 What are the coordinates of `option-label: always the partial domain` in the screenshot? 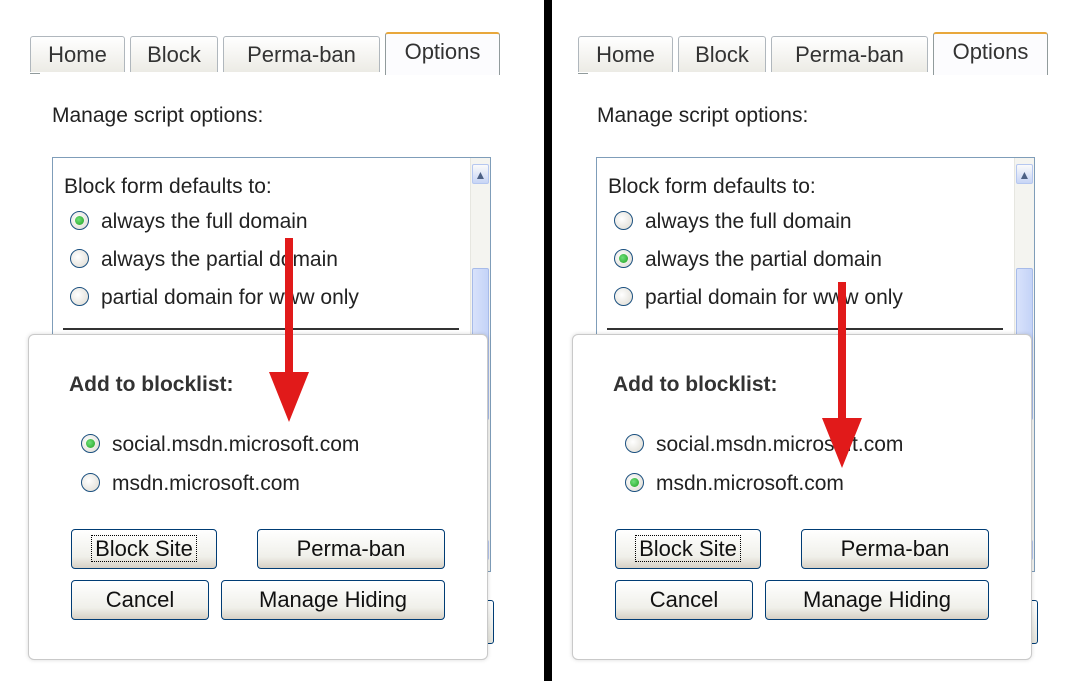 It's located at (763, 259).